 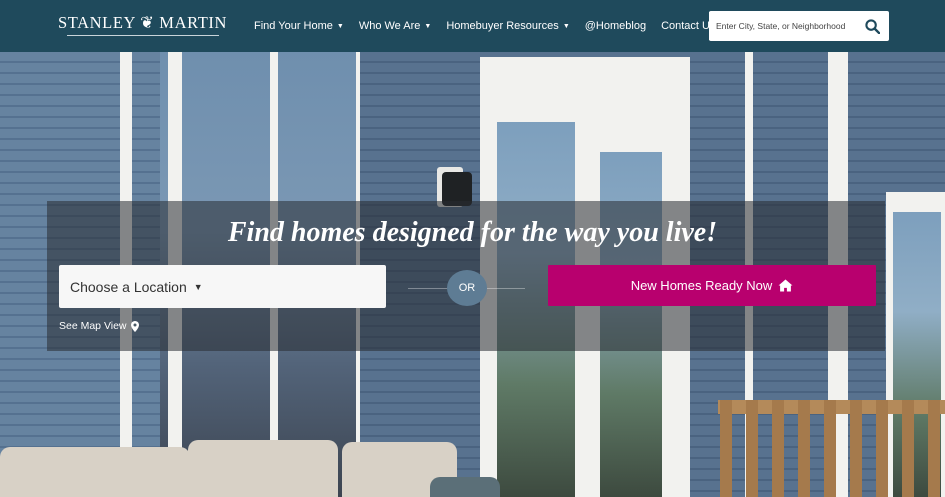 I want to click on nav-label: Who We Are, so click(x=389, y=26).